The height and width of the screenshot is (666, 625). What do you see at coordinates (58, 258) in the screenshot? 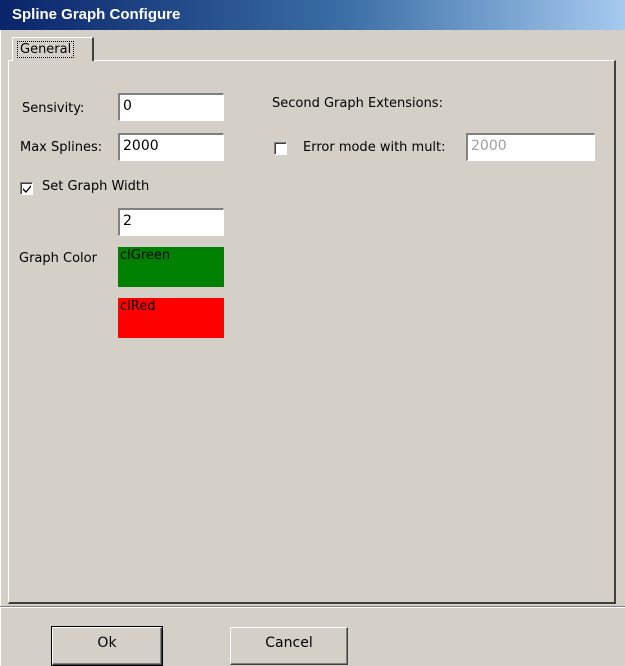
I see `graph-color-label: Graph Color` at bounding box center [58, 258].